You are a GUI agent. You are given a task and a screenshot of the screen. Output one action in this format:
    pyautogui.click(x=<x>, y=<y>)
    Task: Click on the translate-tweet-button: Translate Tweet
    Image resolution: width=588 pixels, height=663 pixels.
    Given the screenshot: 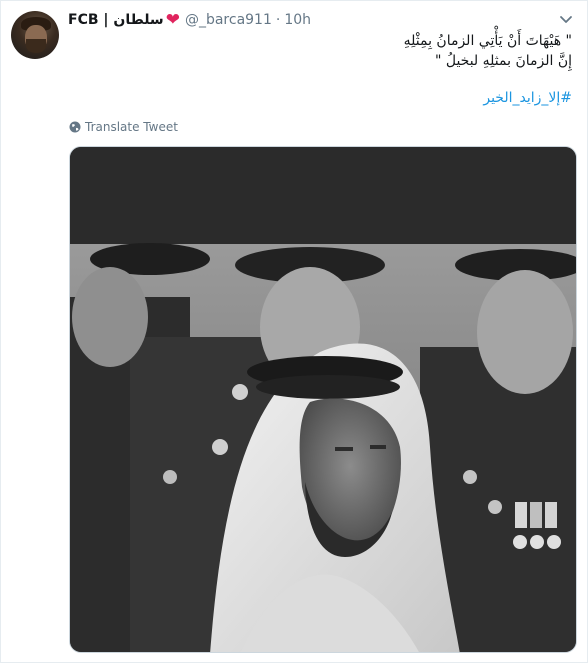 What is the action you would take?
    pyautogui.click(x=123, y=127)
    